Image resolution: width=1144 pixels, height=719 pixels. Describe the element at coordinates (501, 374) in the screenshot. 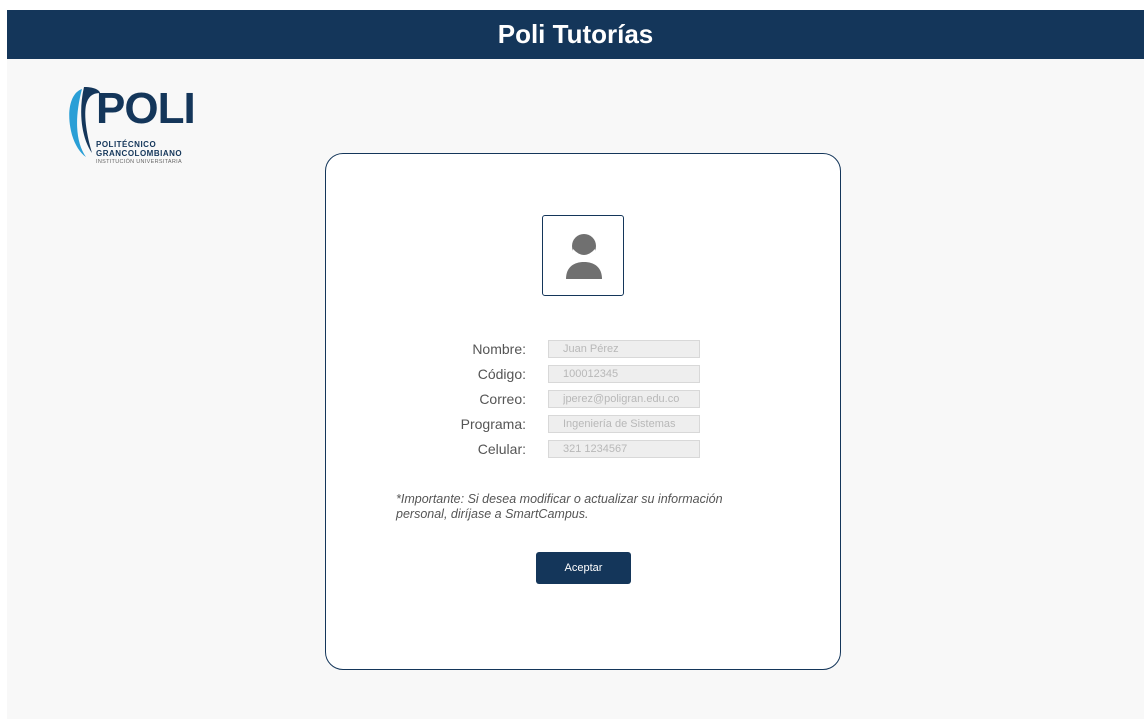

I see `codigo-label: Código:` at that location.